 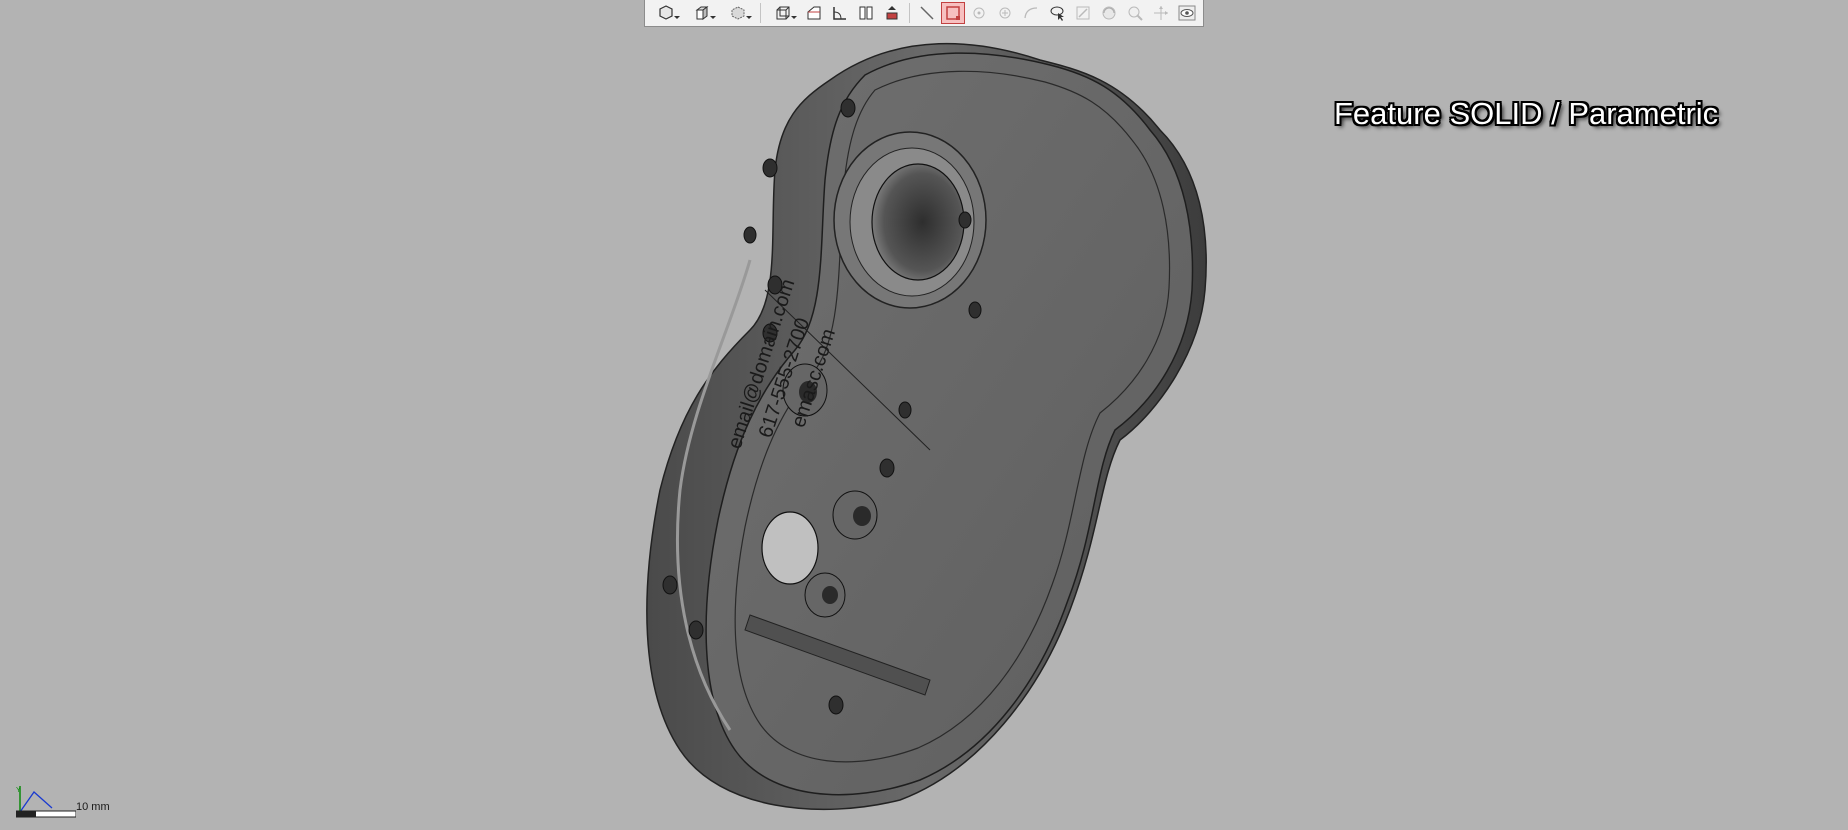 I want to click on split-view-button, so click(x=866, y=13).